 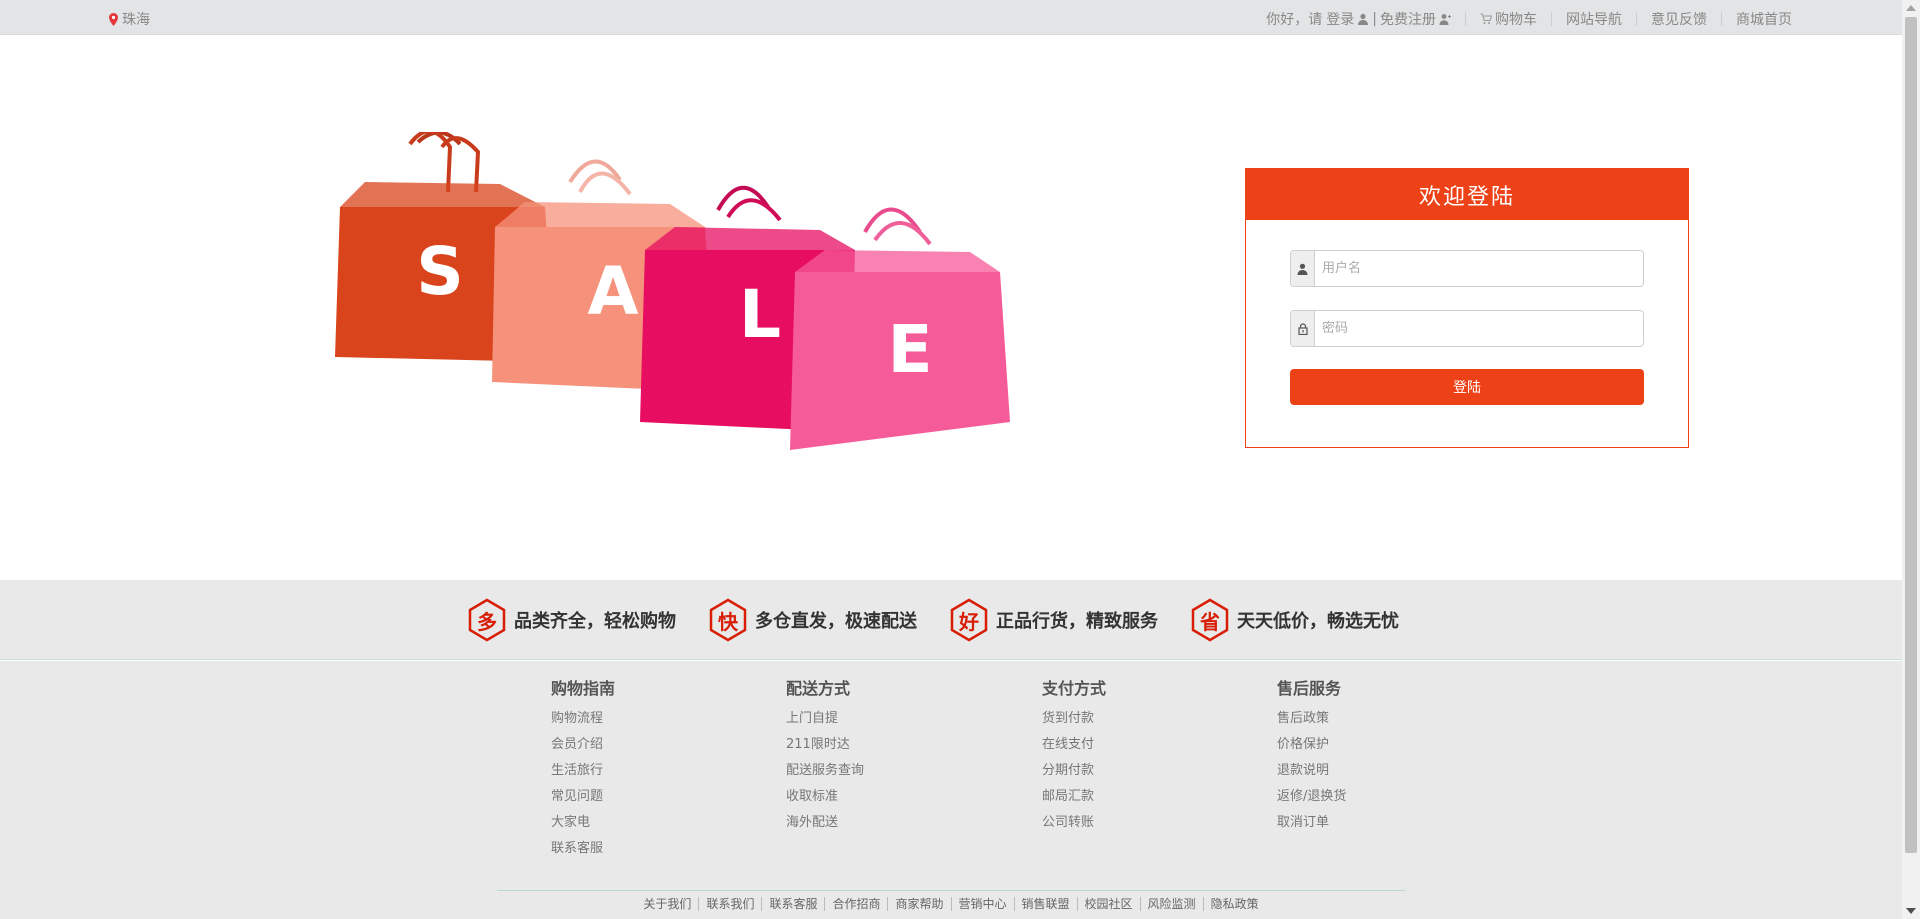 What do you see at coordinates (1318, 621) in the screenshot?
I see `feature-text: 天天低价，畅选无忧` at bounding box center [1318, 621].